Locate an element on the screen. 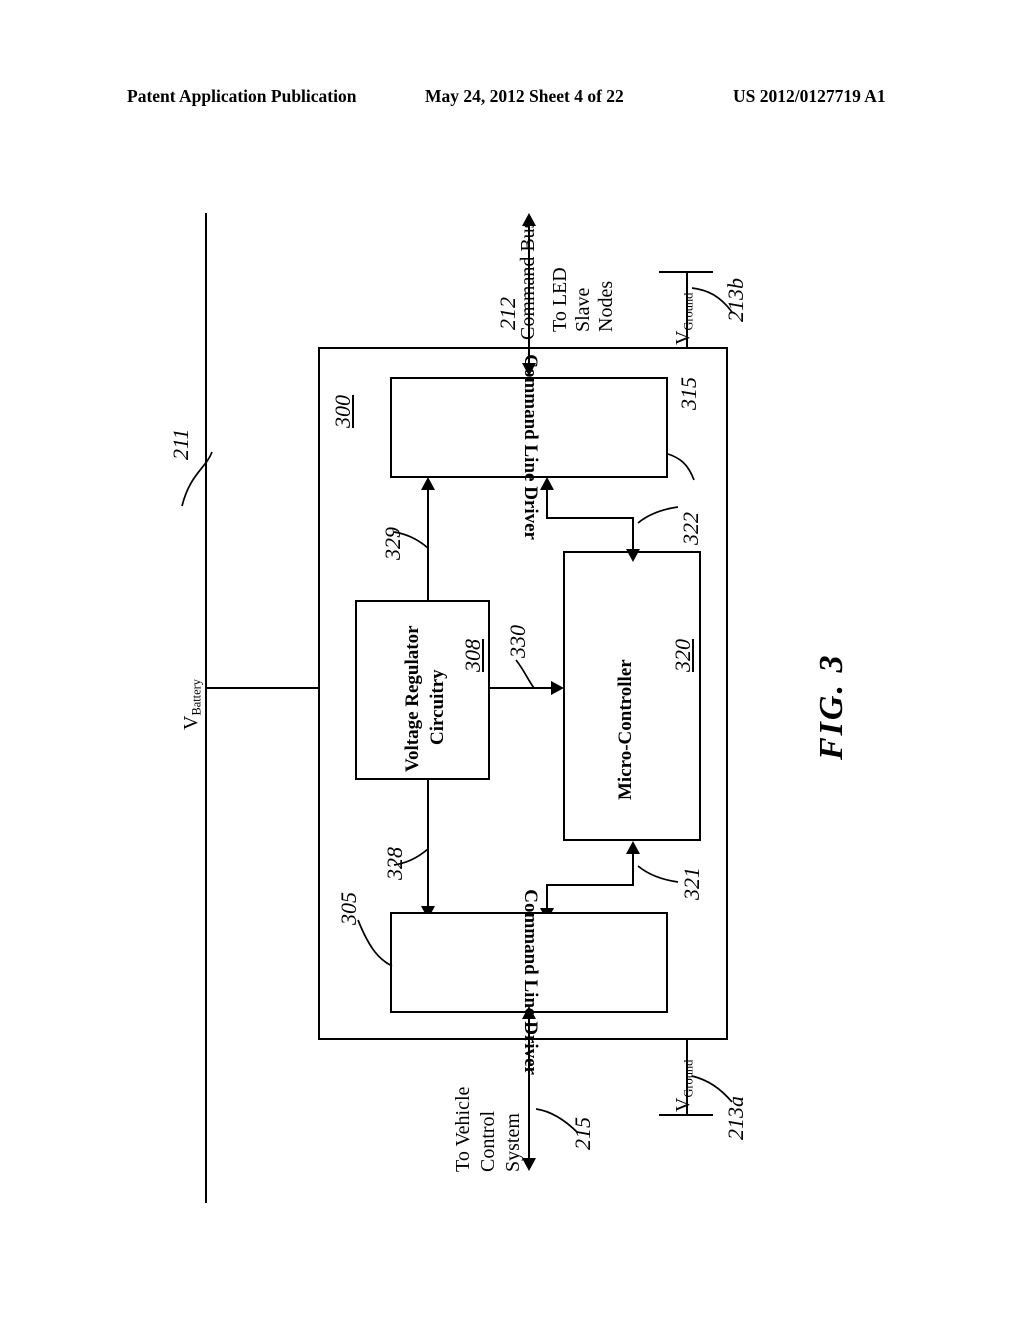 The image size is (1024, 1320). line-322-seg-up is located at coordinates (547, 503).